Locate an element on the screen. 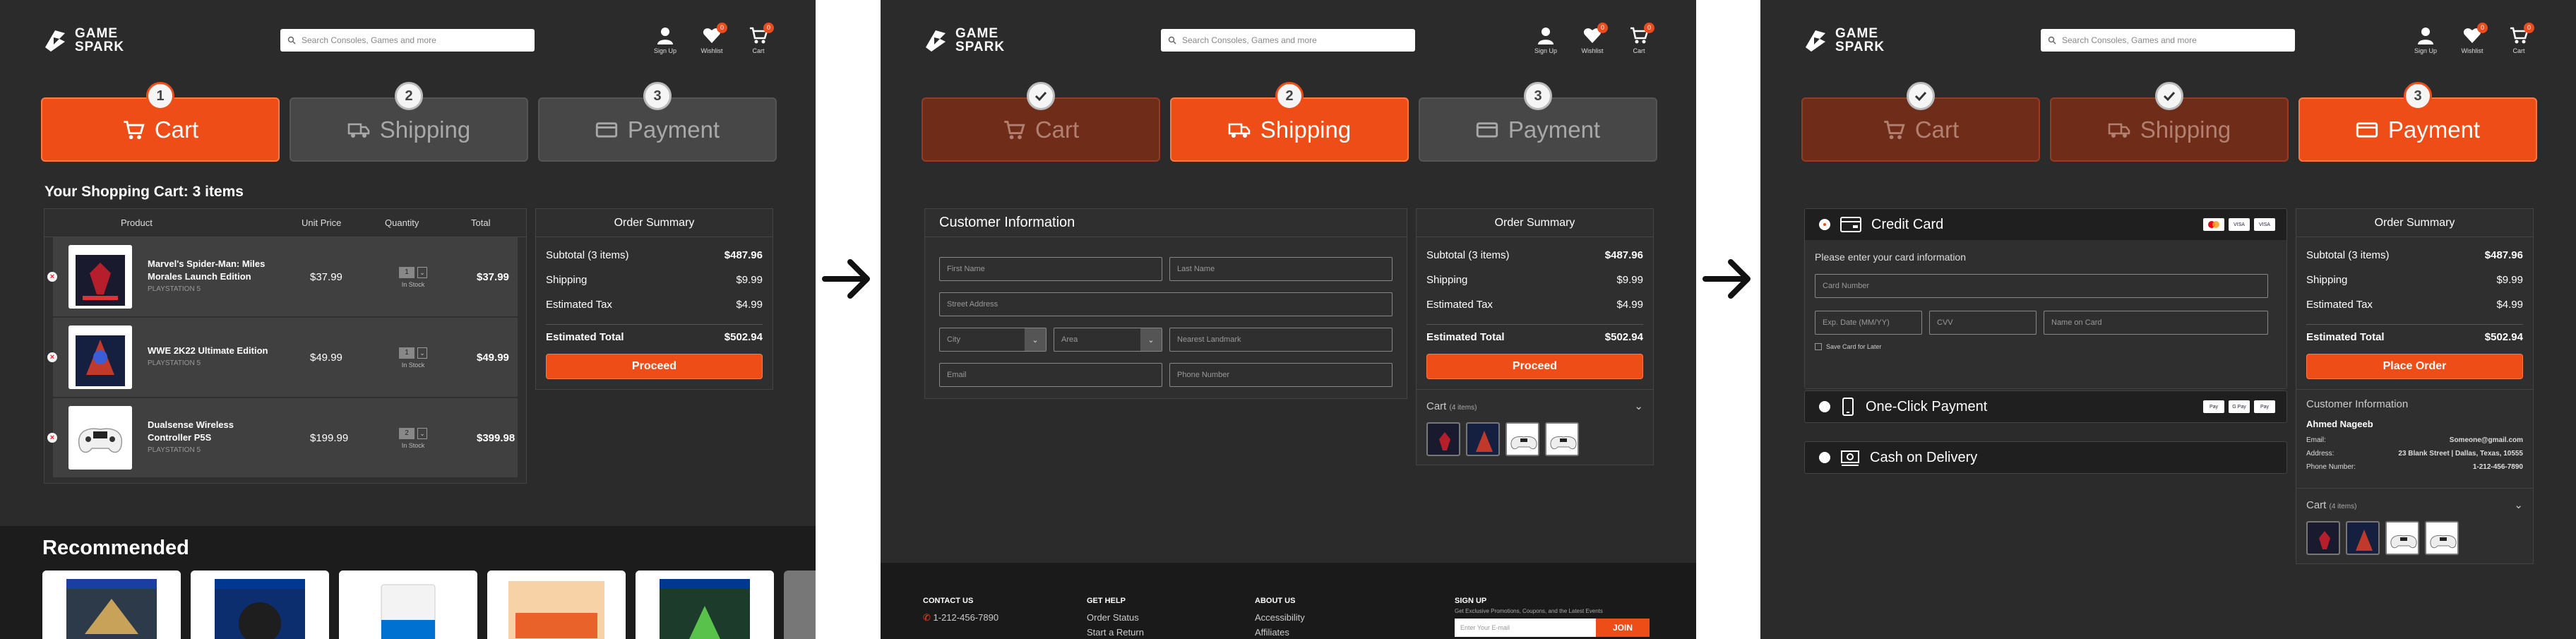 The width and height of the screenshot is (2576, 639). name-on-card-field: Name on Card is located at coordinates (2156, 323).